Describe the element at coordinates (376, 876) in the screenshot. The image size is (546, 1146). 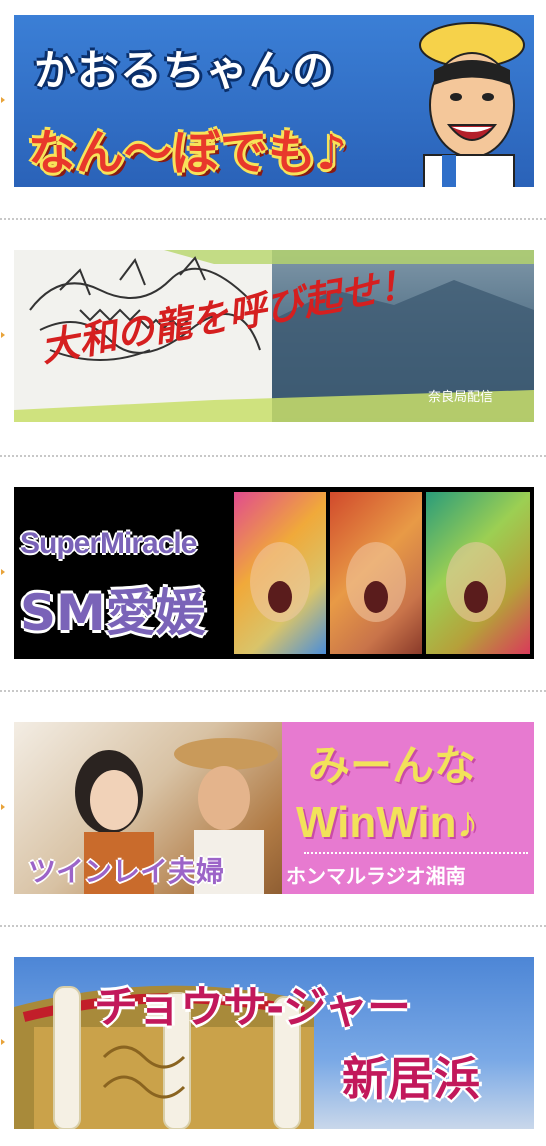
I see `winwin-footer: ホンマルラジオ湘南` at that location.